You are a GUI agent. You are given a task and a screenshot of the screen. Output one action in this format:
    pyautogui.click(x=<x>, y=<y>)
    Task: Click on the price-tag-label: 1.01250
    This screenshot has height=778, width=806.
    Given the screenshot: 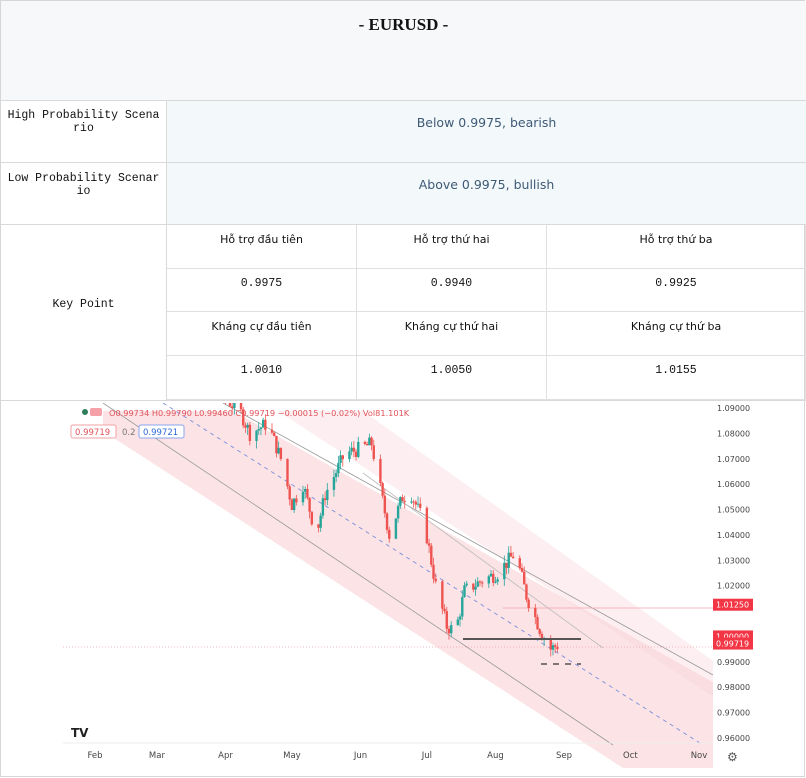 What is the action you would take?
    pyautogui.click(x=732, y=605)
    